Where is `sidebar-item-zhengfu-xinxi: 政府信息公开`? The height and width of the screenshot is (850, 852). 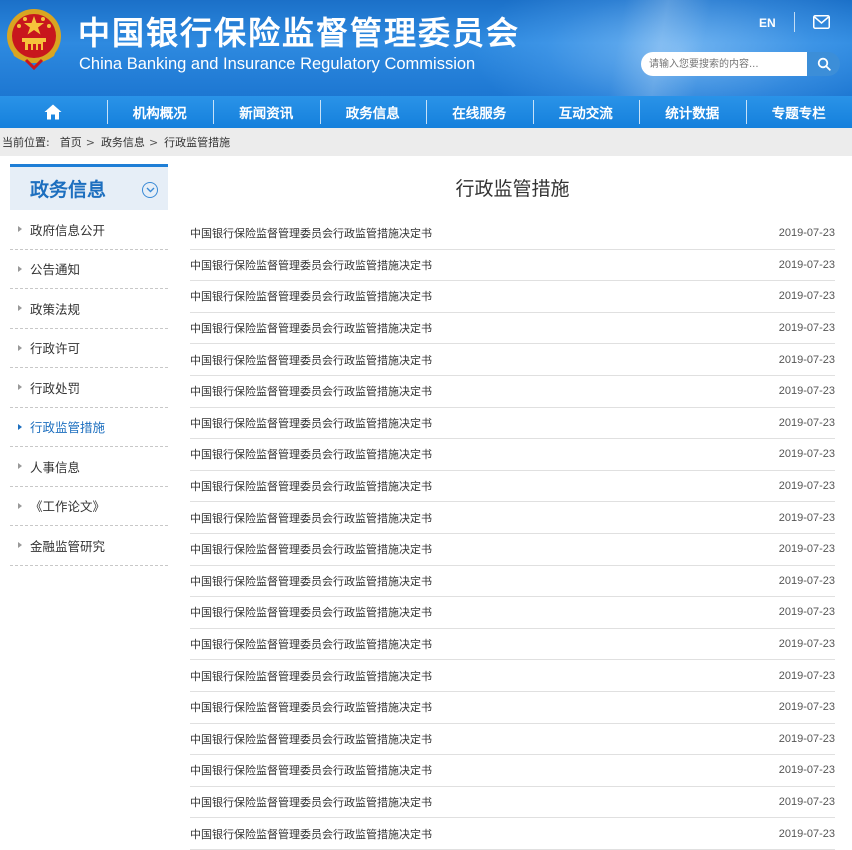
sidebar-item-zhengfu-xinxi: 政府信息公开 is located at coordinates (89, 230).